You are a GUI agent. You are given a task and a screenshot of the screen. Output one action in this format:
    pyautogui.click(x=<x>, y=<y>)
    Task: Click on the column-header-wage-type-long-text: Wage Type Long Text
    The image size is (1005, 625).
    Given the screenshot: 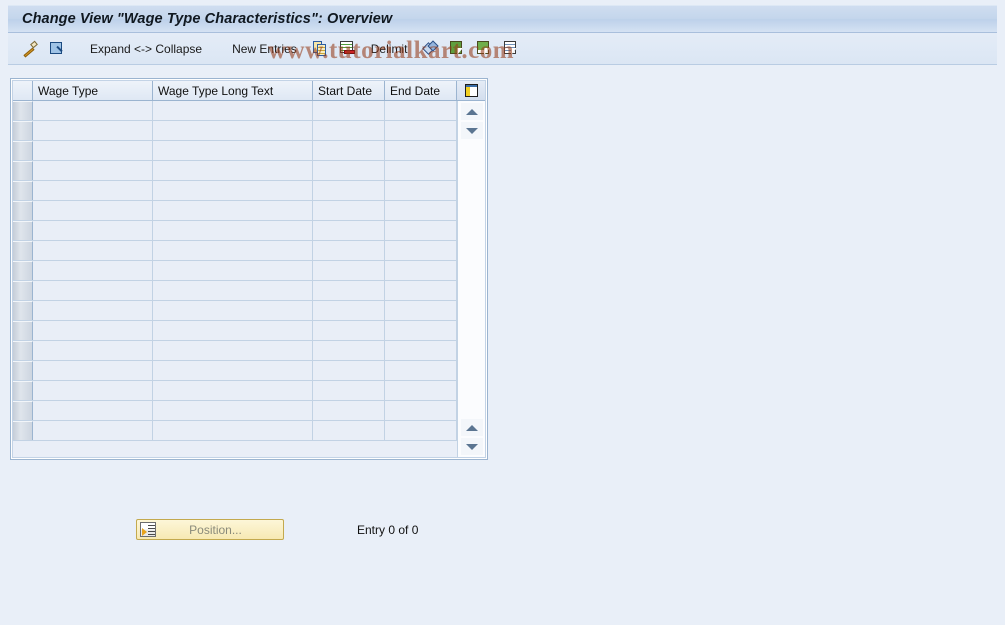 What is the action you would take?
    pyautogui.click(x=233, y=90)
    